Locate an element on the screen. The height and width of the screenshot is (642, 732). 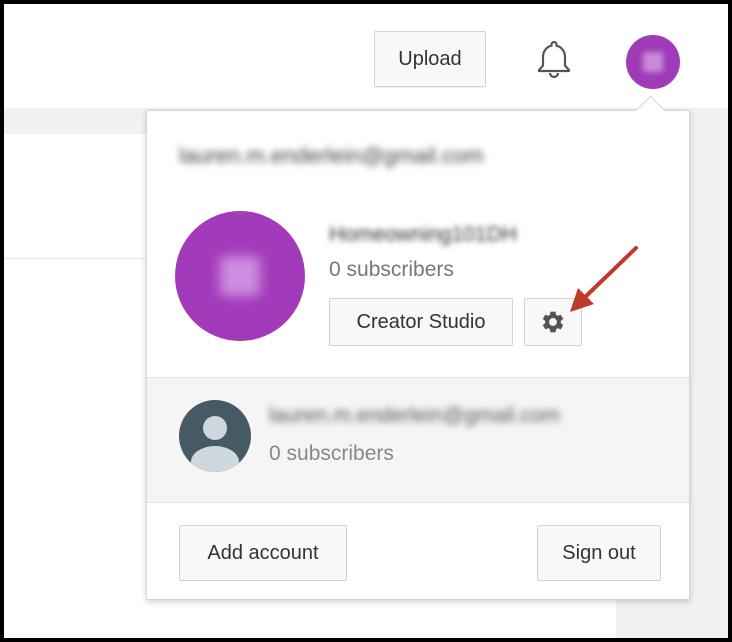
footer-divider is located at coordinates (418, 502).